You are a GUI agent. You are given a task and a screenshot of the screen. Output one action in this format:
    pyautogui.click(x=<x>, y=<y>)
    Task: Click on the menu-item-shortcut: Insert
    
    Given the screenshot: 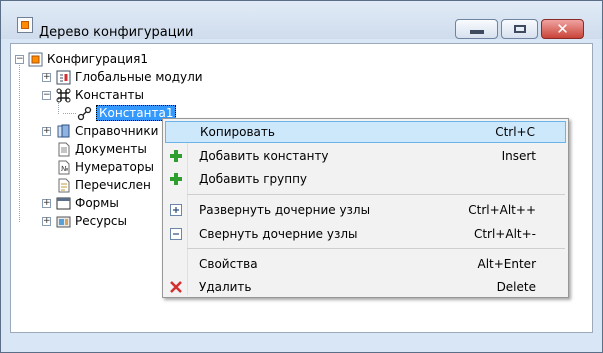 What is the action you would take?
    pyautogui.click(x=518, y=156)
    